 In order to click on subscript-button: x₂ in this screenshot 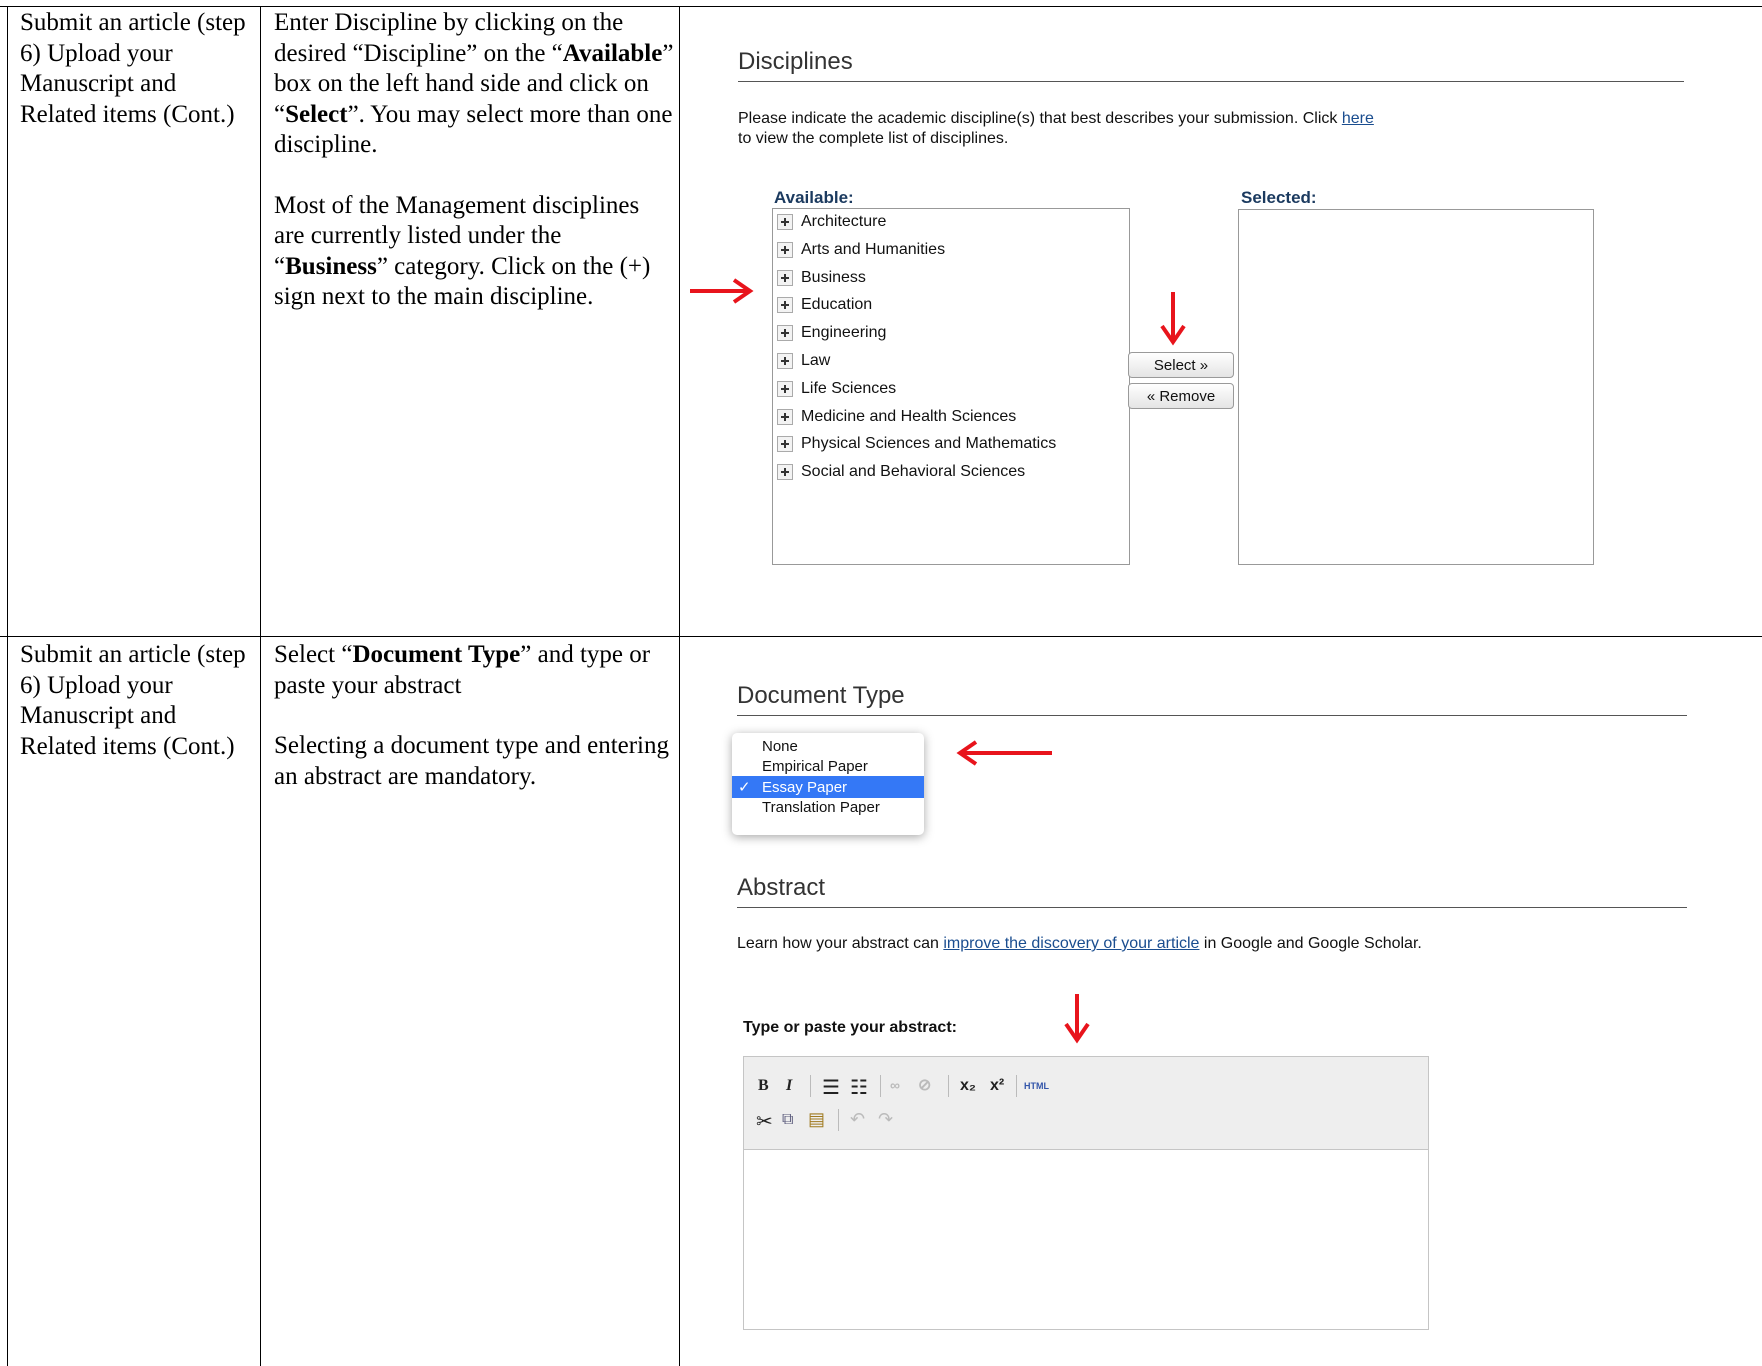, I will do `click(968, 1086)`.